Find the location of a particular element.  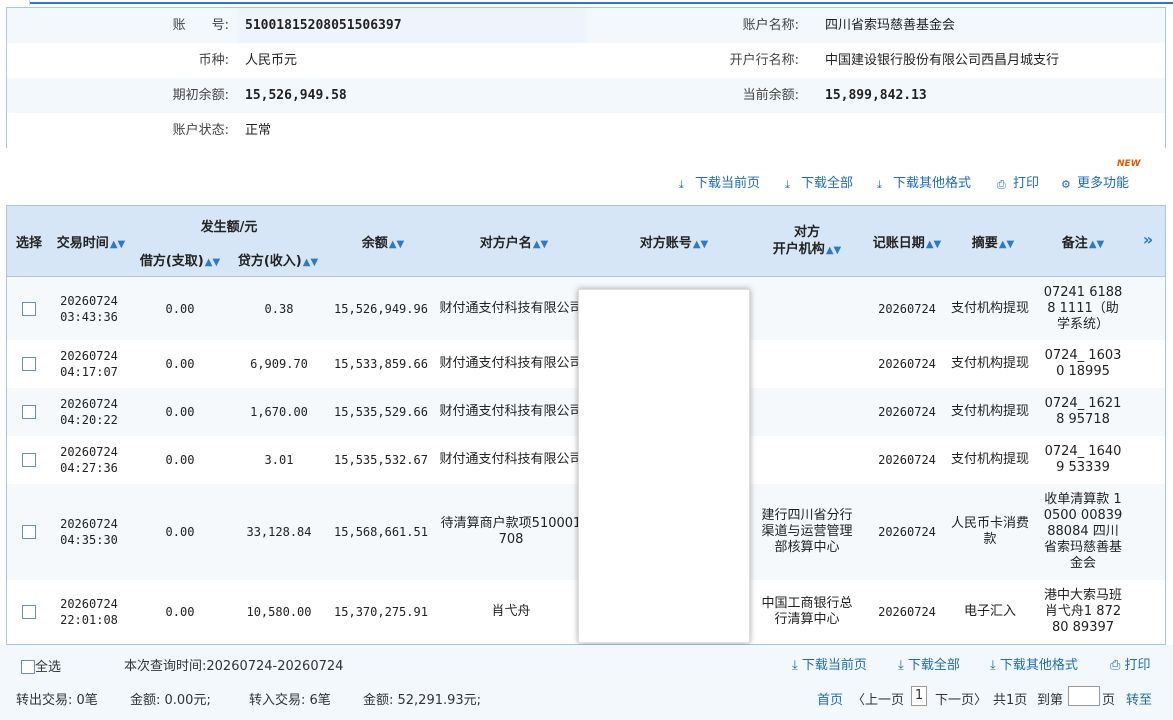

info-row-currency: 币种: 人民币元 开户行名称: 中国建设银行股份有限公司西昌月城支行 is located at coordinates (586, 60).